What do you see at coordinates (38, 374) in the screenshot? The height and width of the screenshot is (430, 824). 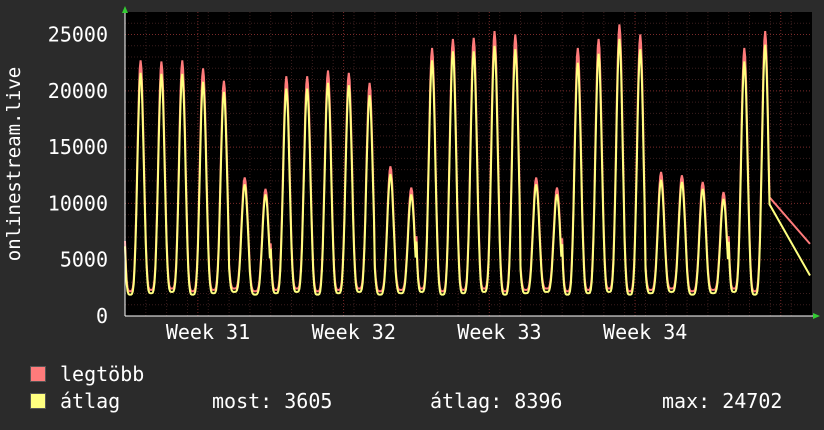 I see `legend-swatch-legtobb` at bounding box center [38, 374].